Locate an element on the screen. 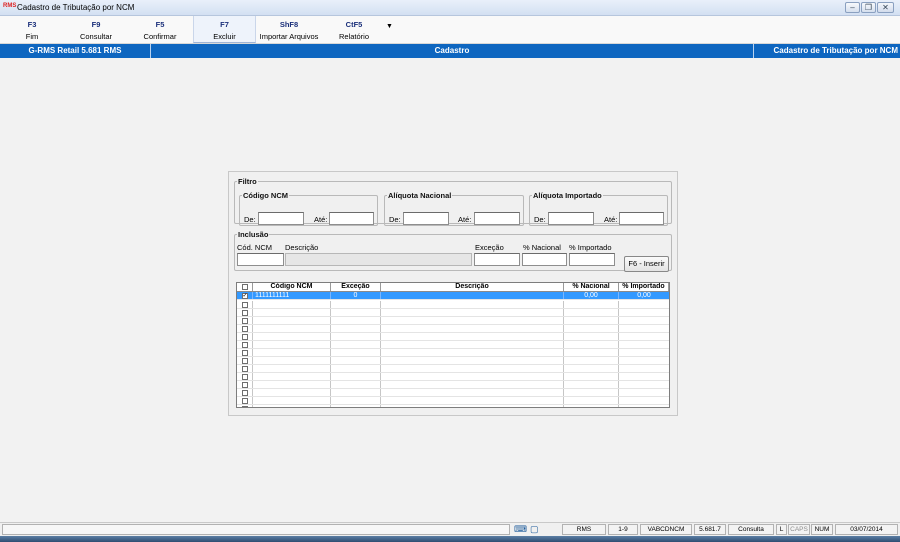  col-descricao: Descrição is located at coordinates (472, 287).